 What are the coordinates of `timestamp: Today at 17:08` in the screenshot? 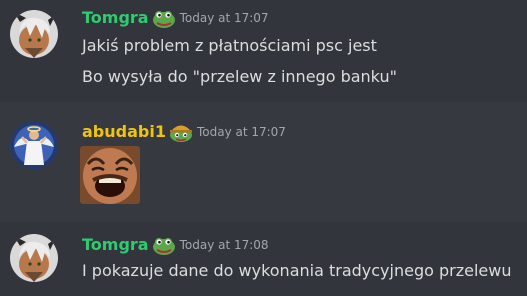 It's located at (224, 245).